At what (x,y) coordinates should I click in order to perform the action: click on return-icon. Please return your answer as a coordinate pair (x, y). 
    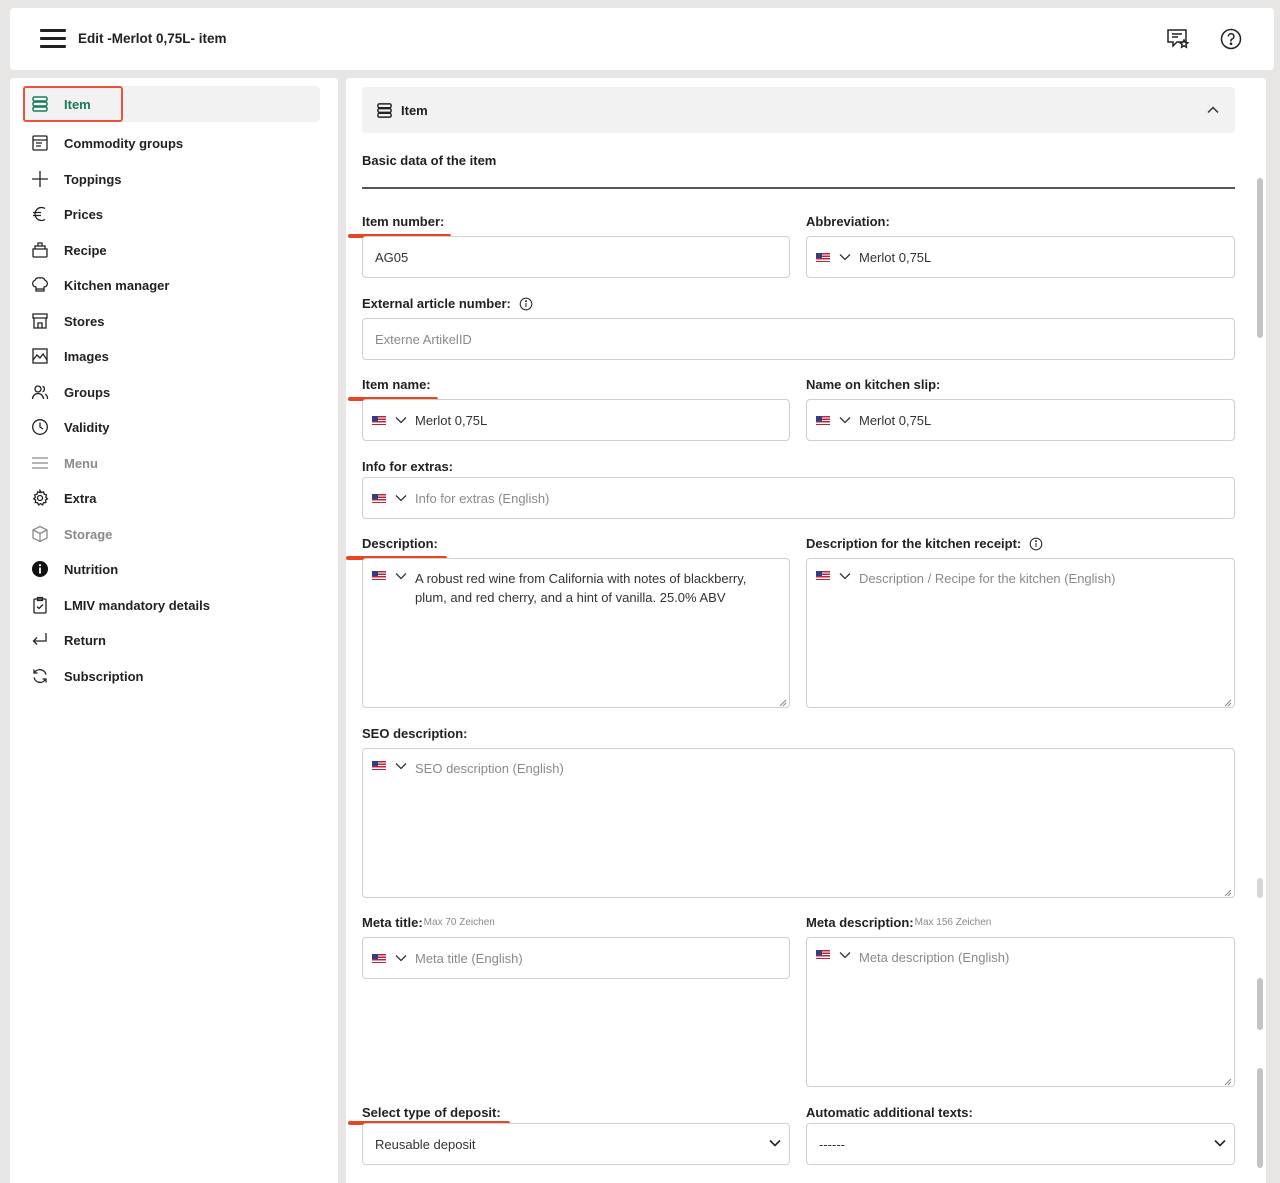
    Looking at the image, I should click on (40, 640).